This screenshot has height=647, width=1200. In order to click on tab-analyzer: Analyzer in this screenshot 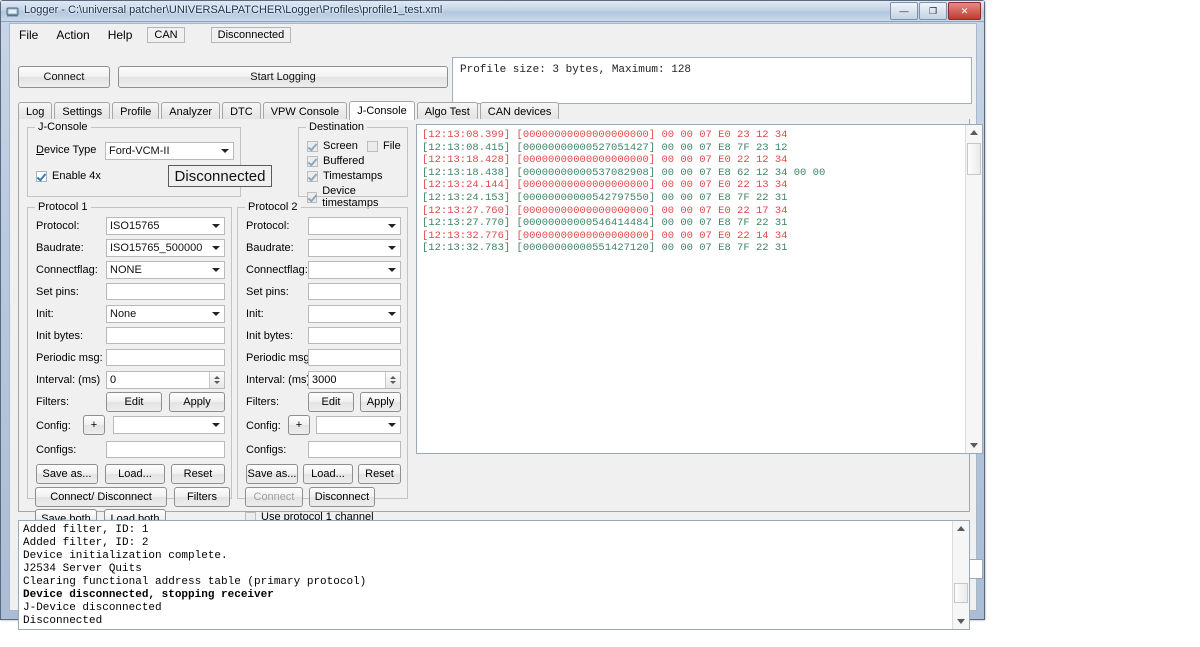, I will do `click(191, 111)`.